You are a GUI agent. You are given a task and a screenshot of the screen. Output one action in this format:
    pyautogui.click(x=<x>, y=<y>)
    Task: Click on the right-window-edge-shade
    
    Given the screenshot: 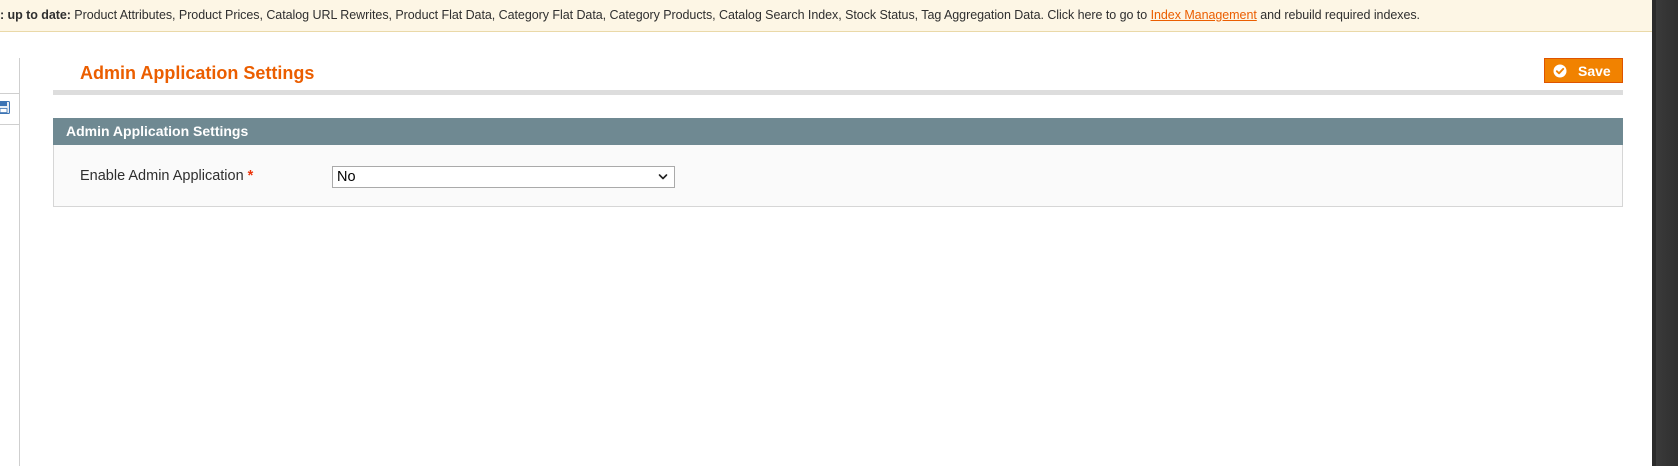 What is the action you would take?
    pyautogui.click(x=1667, y=233)
    